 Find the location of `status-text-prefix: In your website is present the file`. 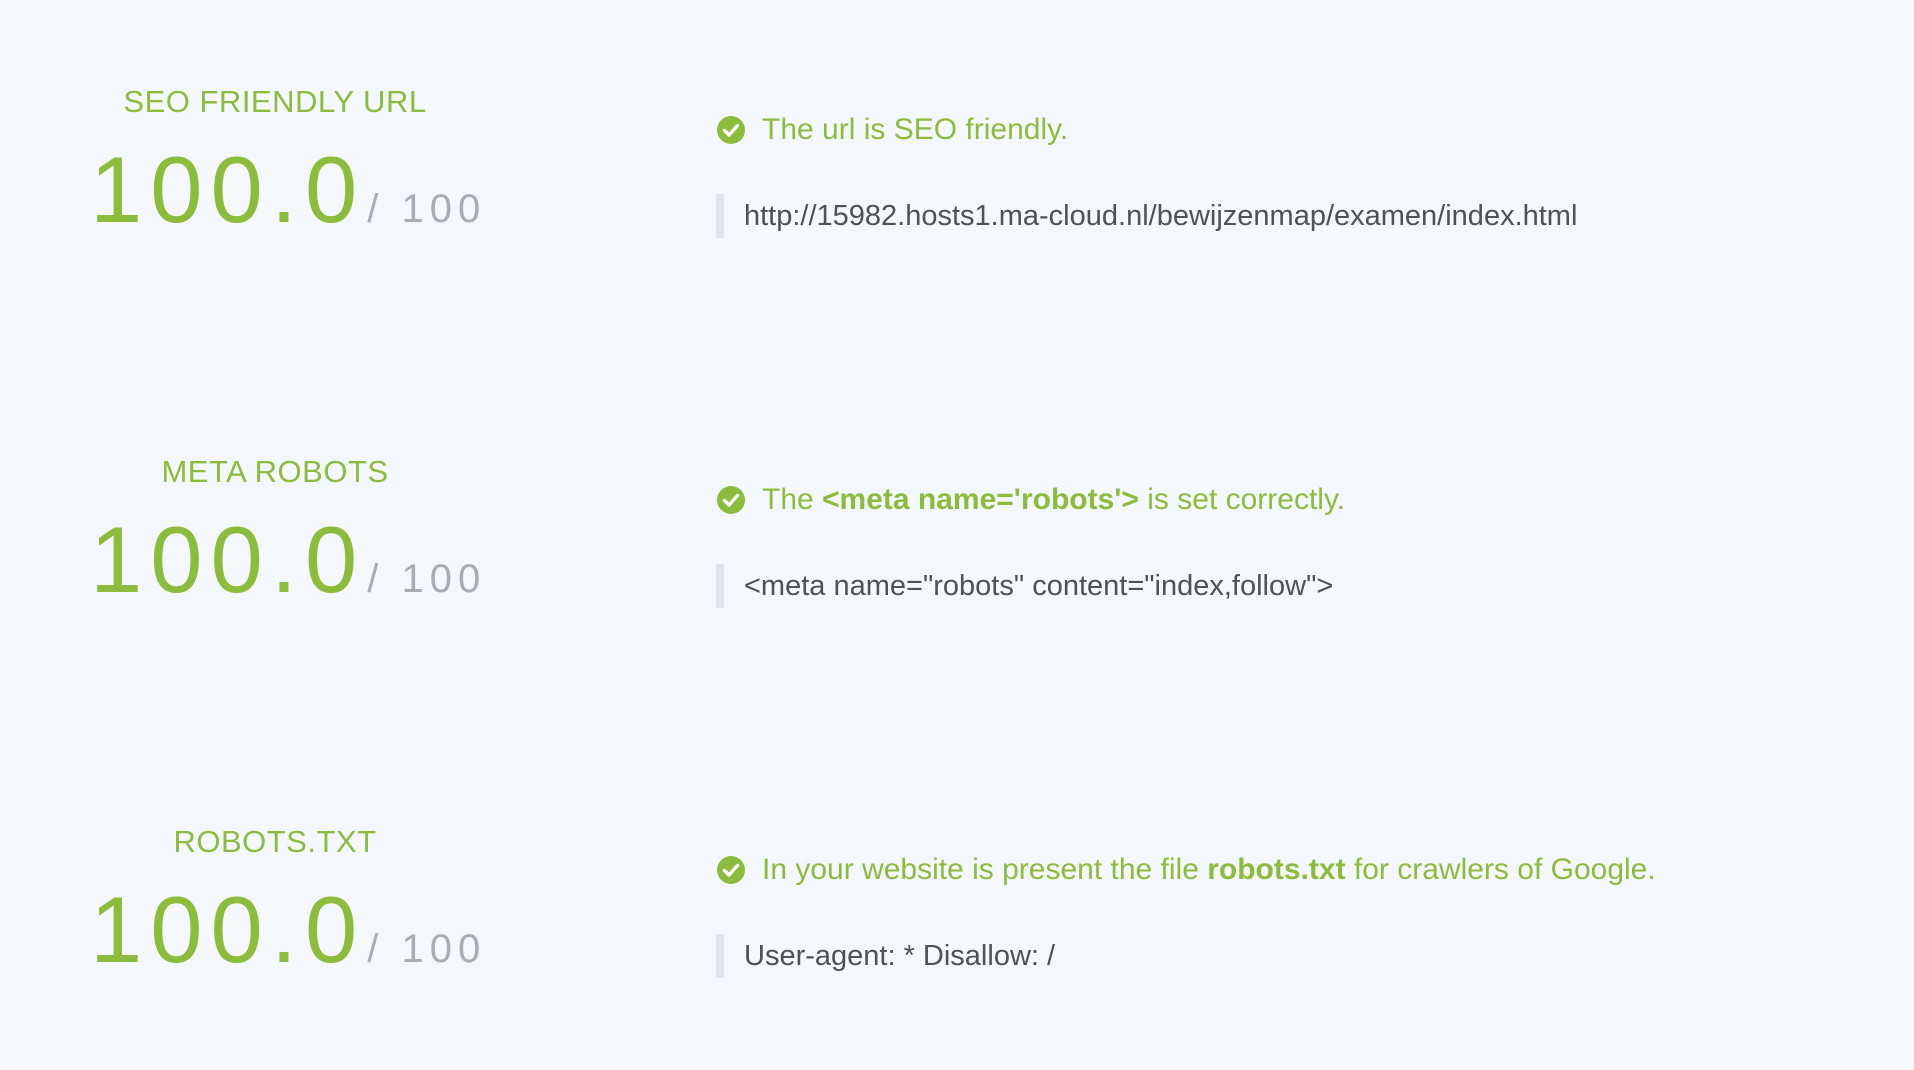

status-text-prefix: In your website is present the file is located at coordinates (985, 869).